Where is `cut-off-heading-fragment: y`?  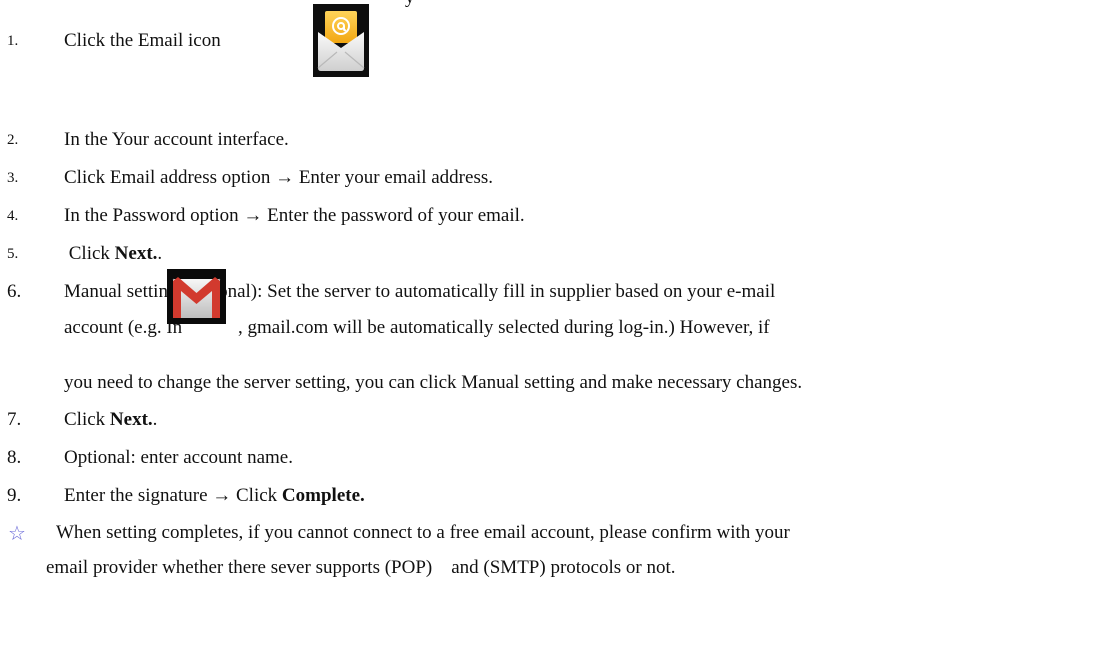
cut-off-heading-fragment: y is located at coordinates (410, 5).